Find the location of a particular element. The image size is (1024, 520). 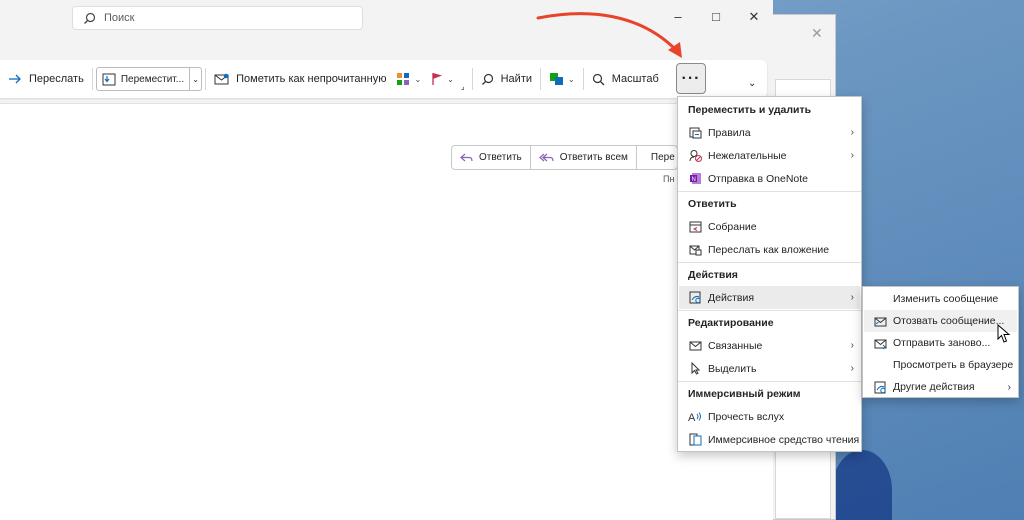

menu-item-label: Иммерсивное средство чтения is located at coordinates (784, 439).